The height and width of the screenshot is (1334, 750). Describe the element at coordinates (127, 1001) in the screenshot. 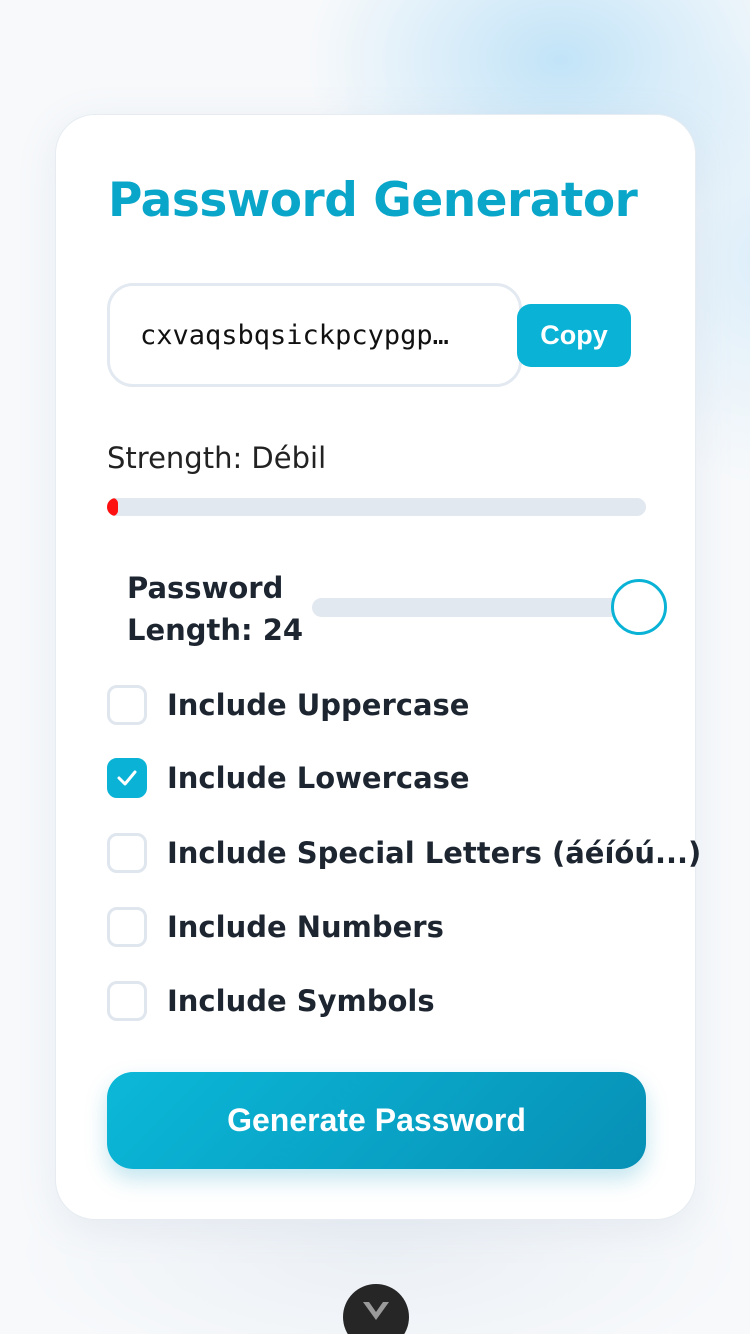

I see `checkbox-symbols` at that location.